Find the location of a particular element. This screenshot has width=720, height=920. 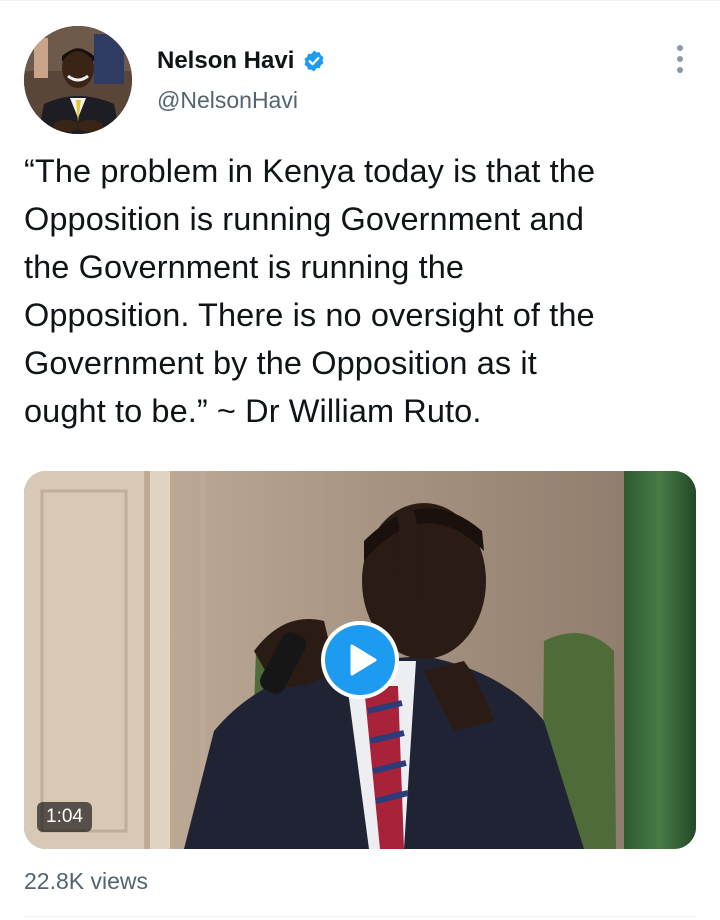

play-icon is located at coordinates (363, 660).